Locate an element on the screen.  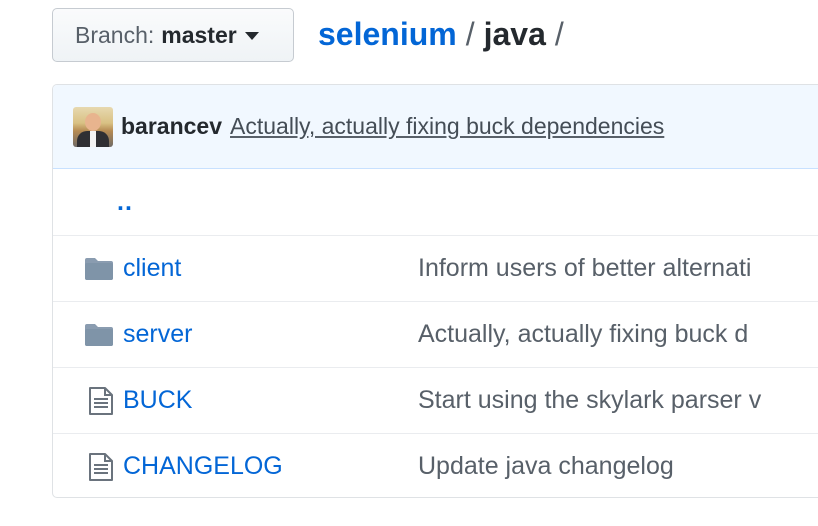
parent-directory-link: .. is located at coordinates (125, 202).